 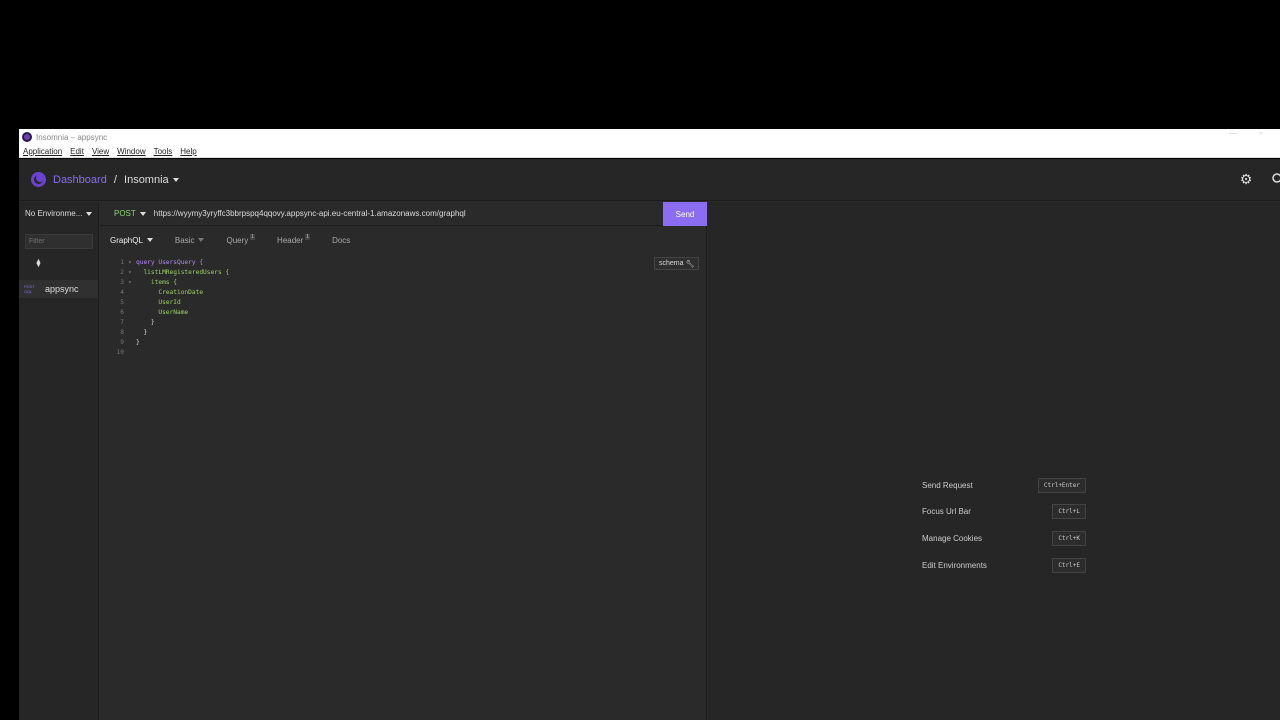 What do you see at coordinates (370, 293) in the screenshot?
I see `code-line: 4 CreationDate` at bounding box center [370, 293].